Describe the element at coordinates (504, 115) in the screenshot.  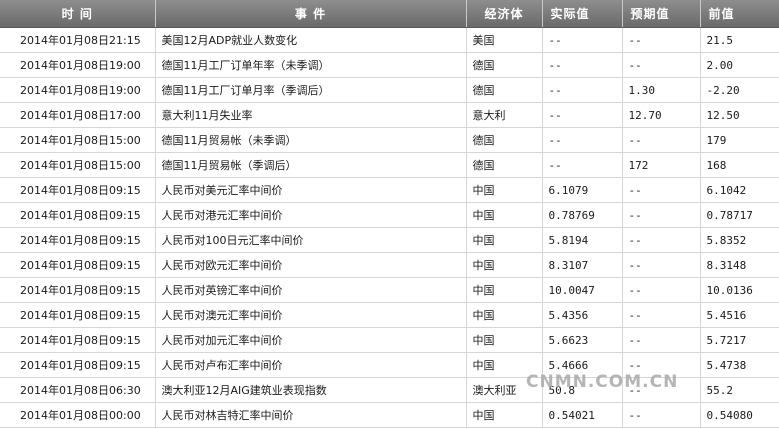
I see `cell-country: 意大利` at that location.